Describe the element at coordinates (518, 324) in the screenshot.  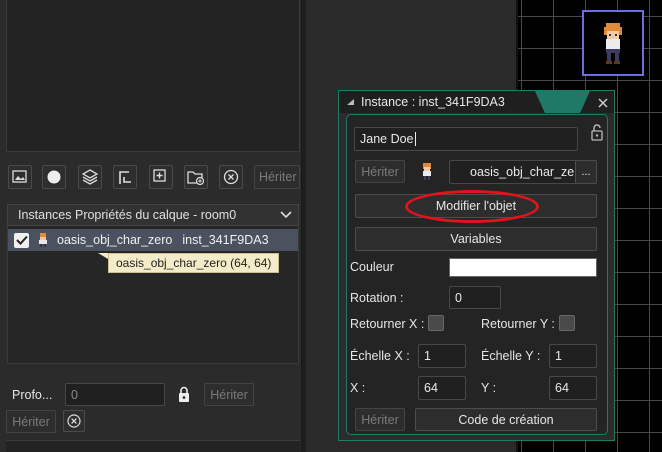
I see `flip-y-label: Retourner Y :` at that location.